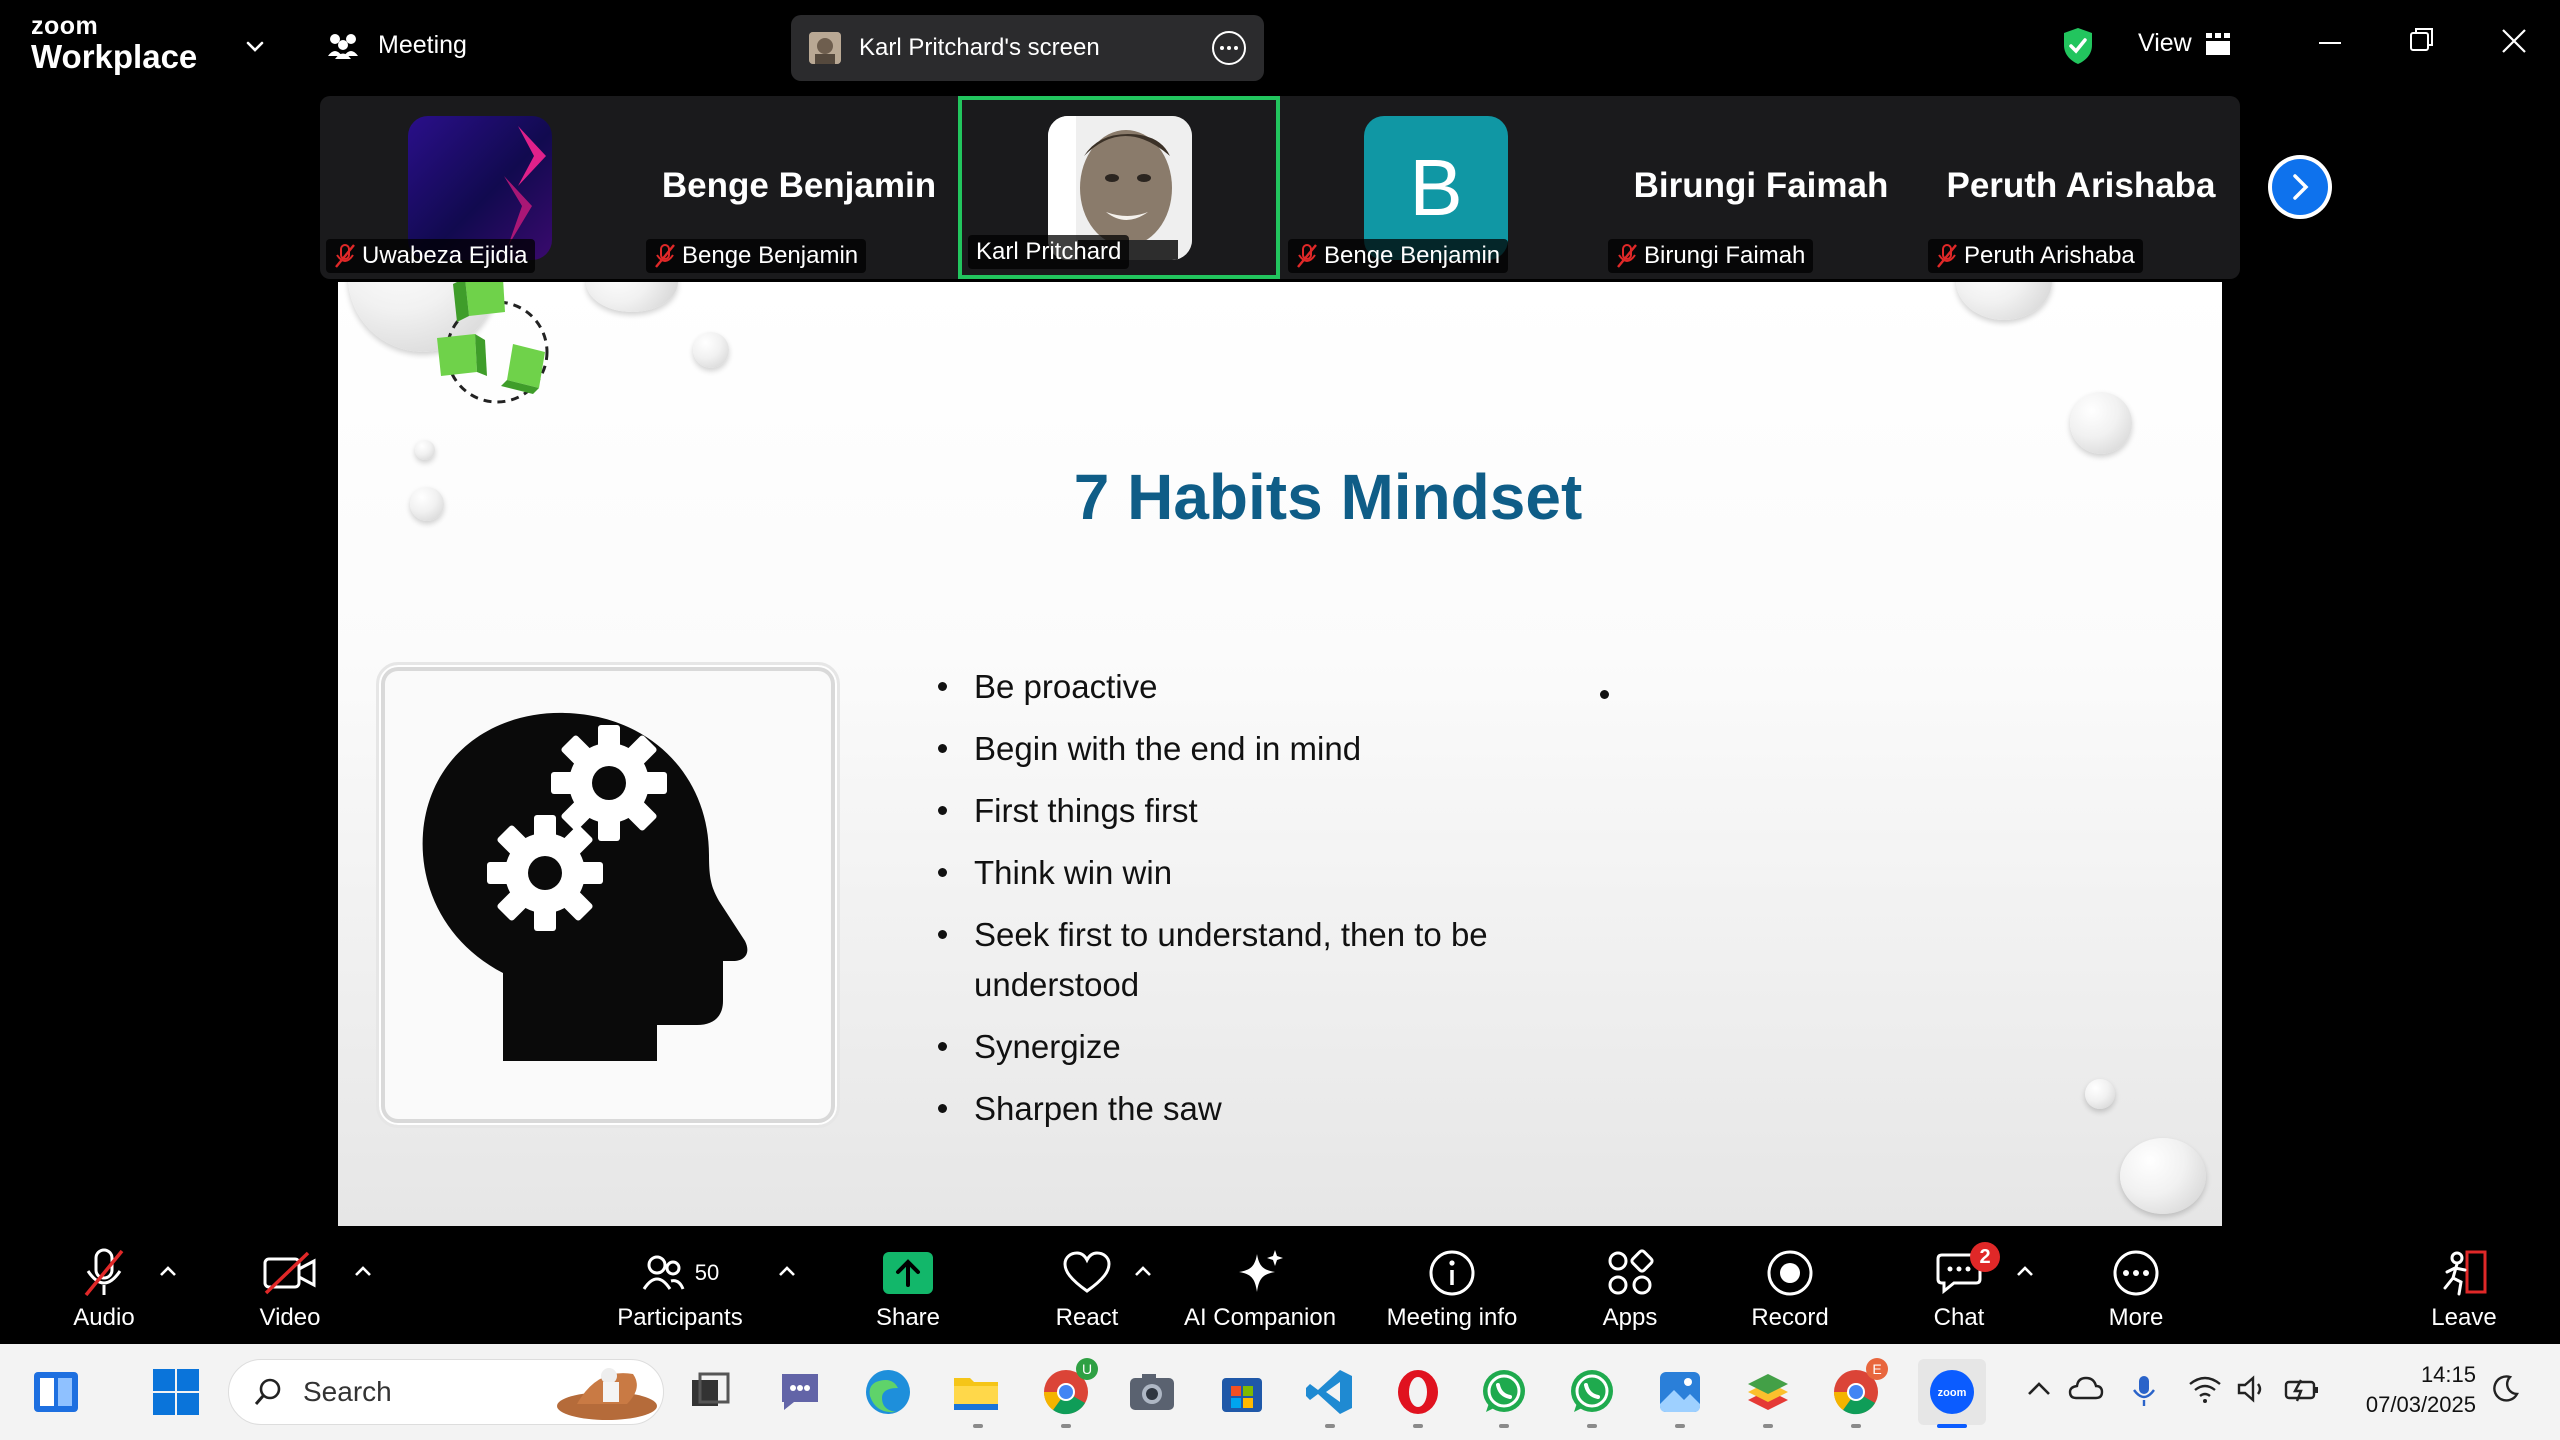 Image resolution: width=2560 pixels, height=1440 pixels. What do you see at coordinates (255, 49) in the screenshot?
I see `chevron-down-icon` at bounding box center [255, 49].